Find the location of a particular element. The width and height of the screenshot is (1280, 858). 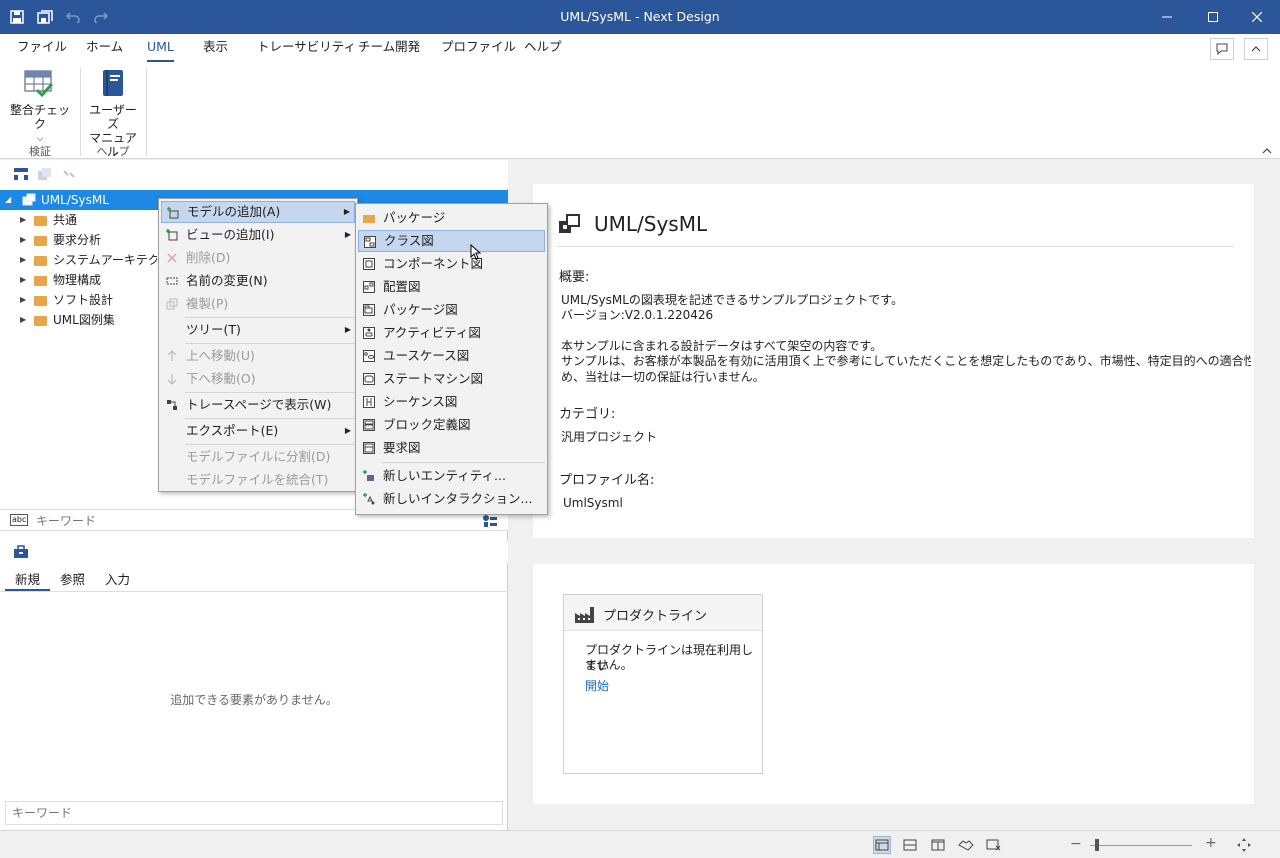

submenu-item-component-diagram: コンポーネント図 is located at coordinates (451, 264).